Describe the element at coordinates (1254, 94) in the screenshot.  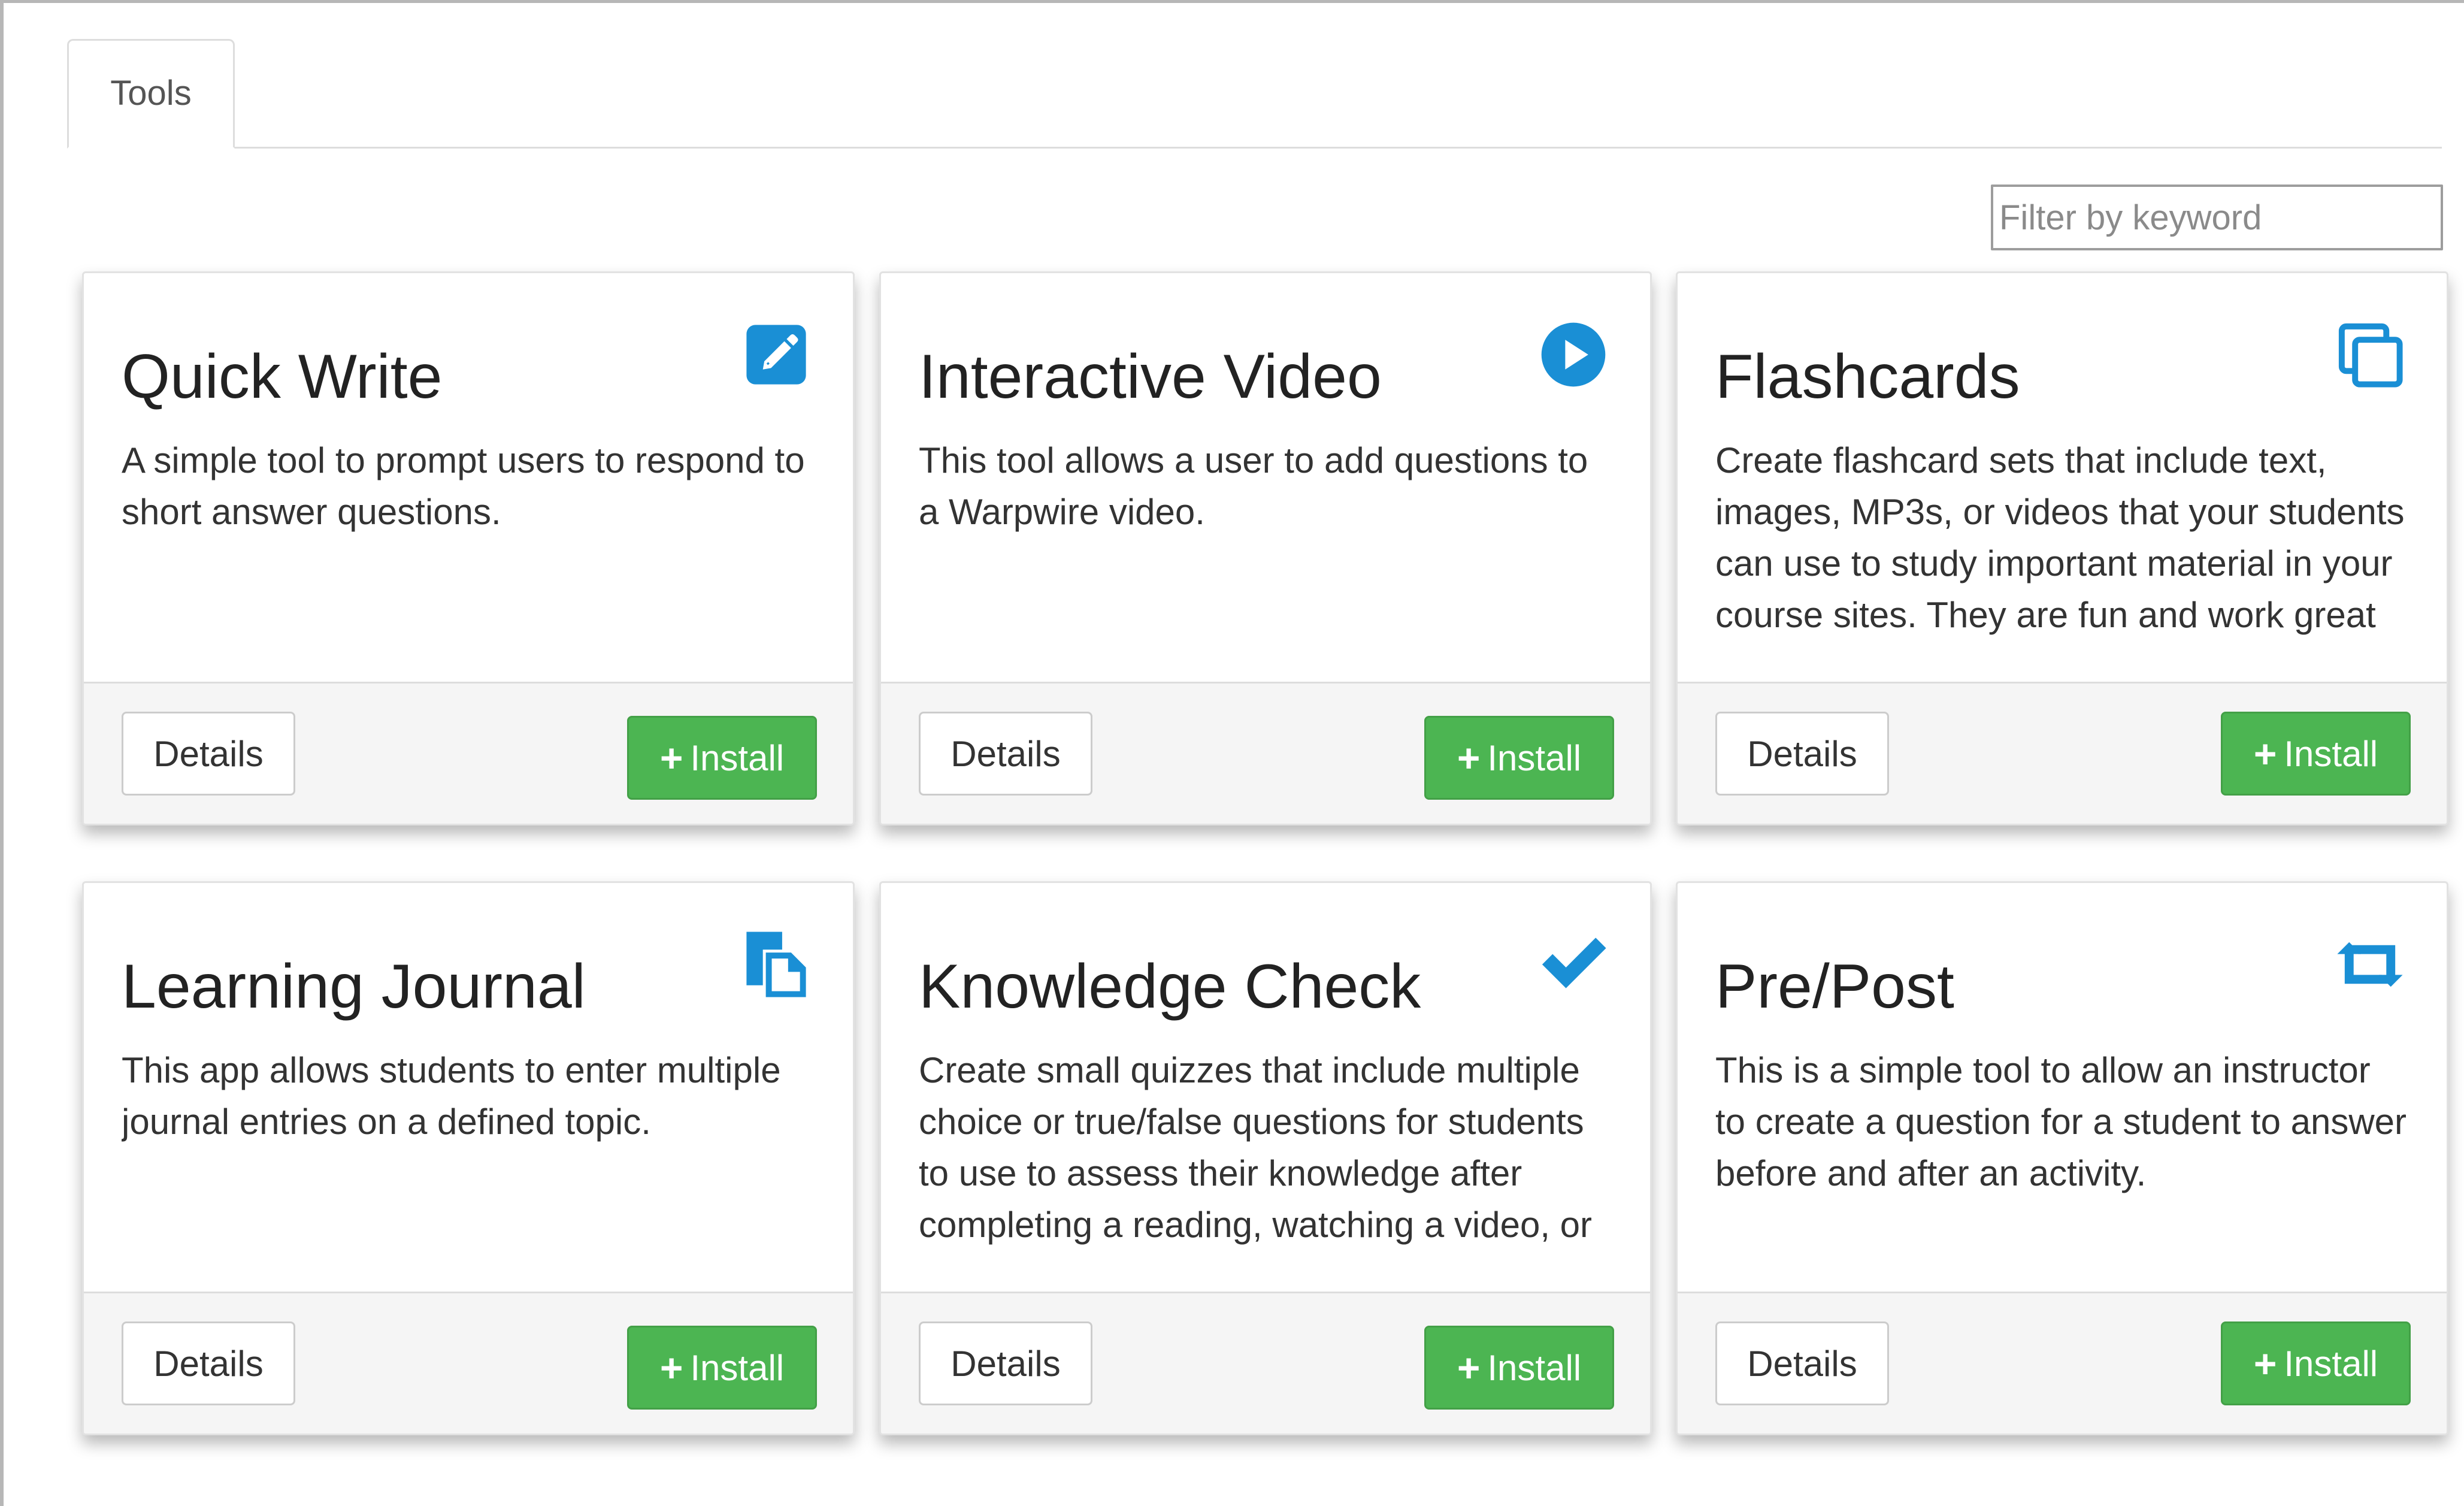
I see `tab-bar: Tools` at that location.